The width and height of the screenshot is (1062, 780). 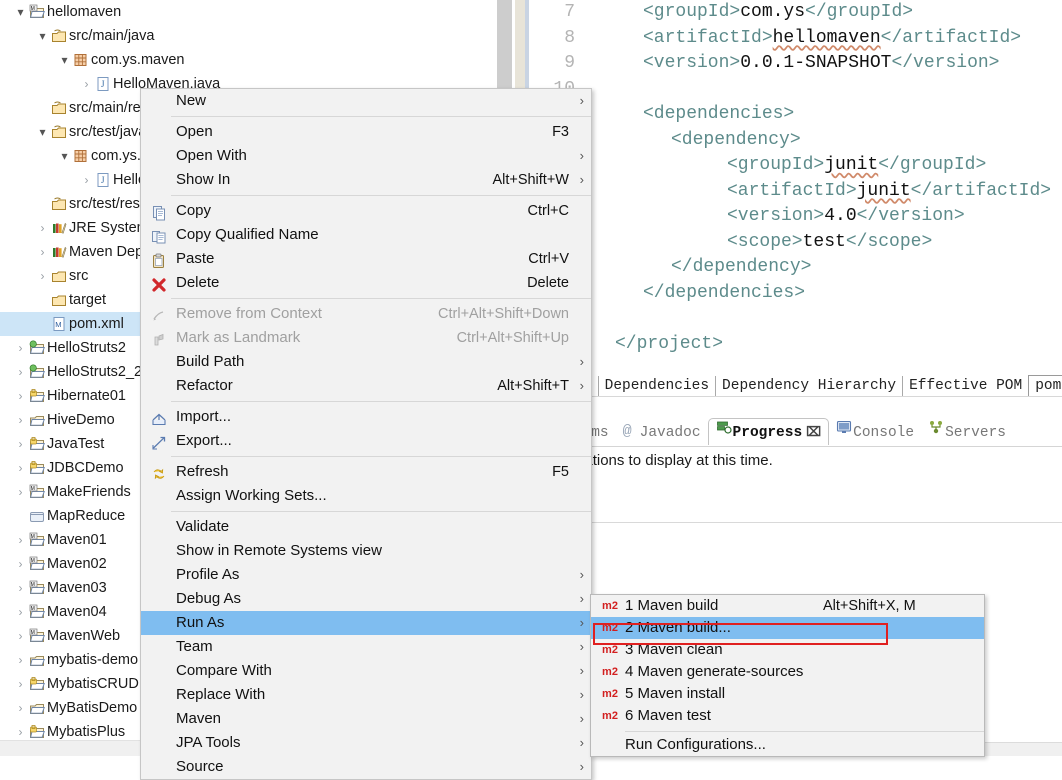 What do you see at coordinates (247, 60) in the screenshot?
I see `tree-item-com-ys-maven: ▾ com.ys.maven` at bounding box center [247, 60].